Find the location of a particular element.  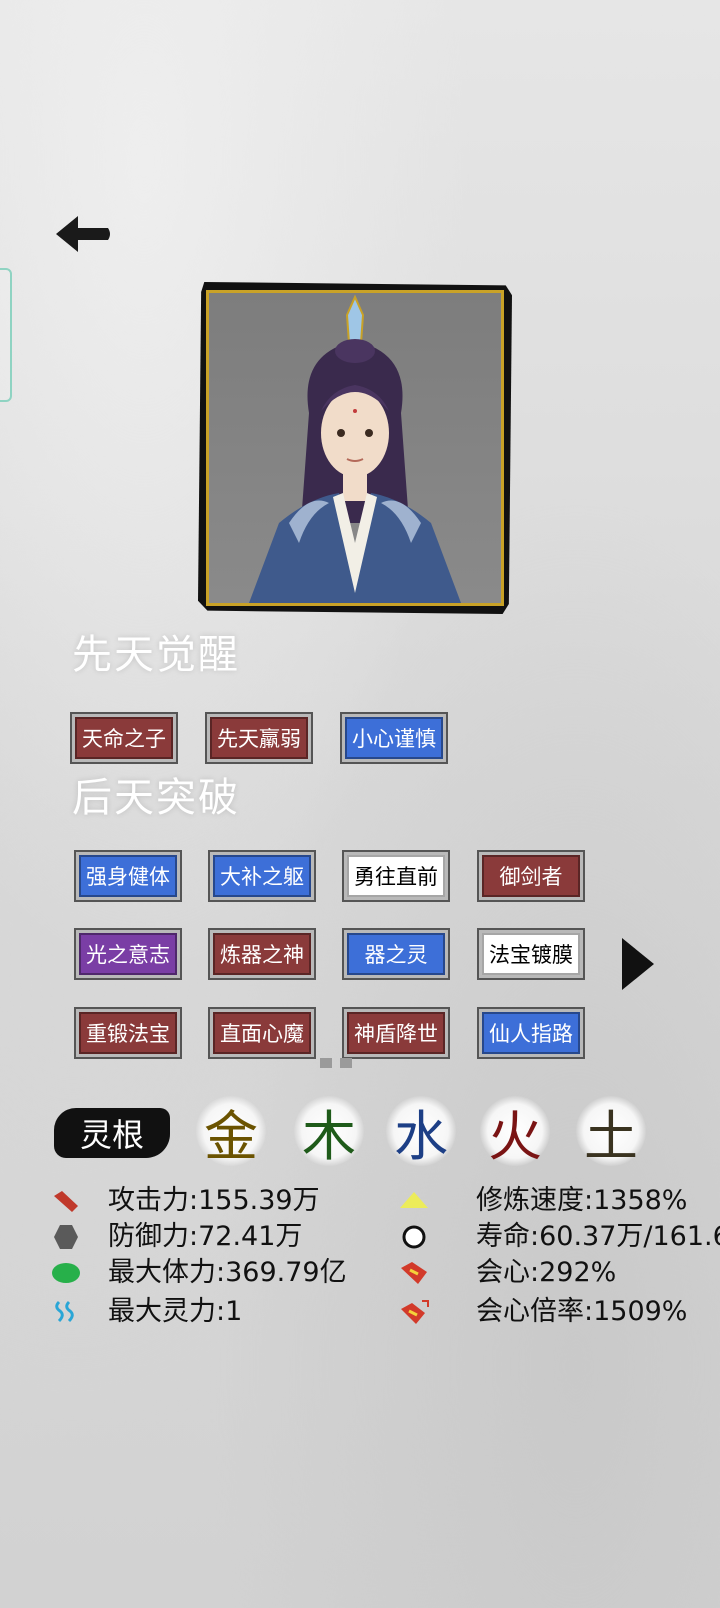

breakthrough-trait-tag: 神盾降世 is located at coordinates (396, 1033).